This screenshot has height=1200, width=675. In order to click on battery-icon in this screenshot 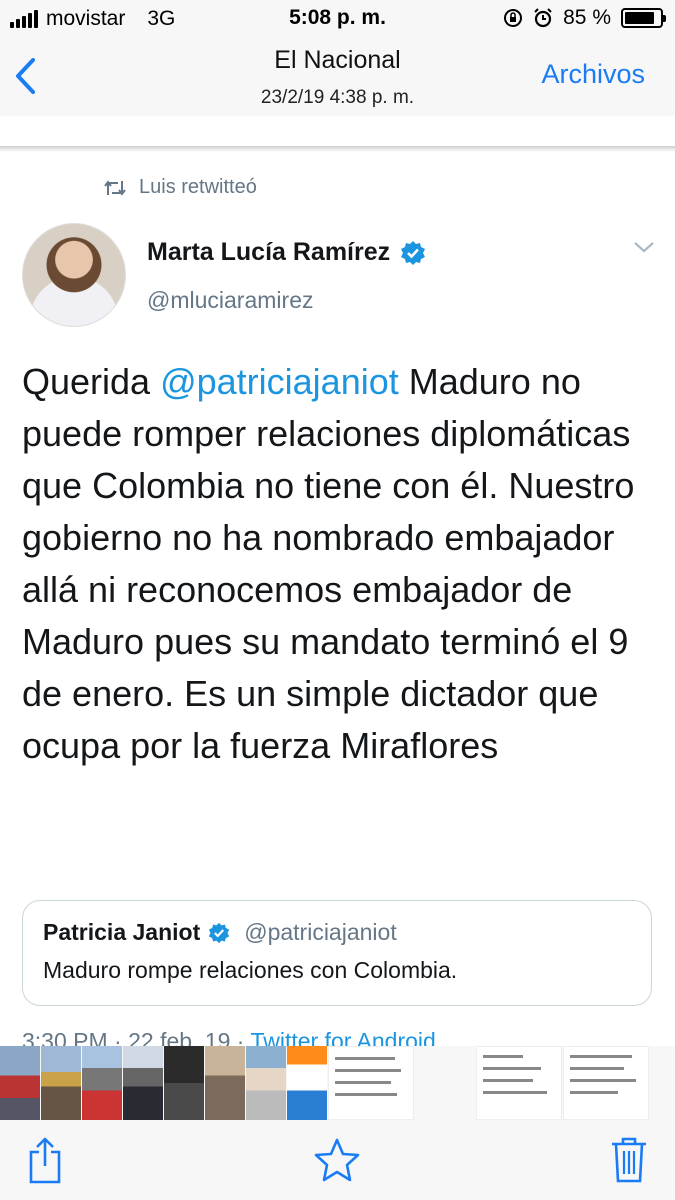, I will do `click(643, 18)`.